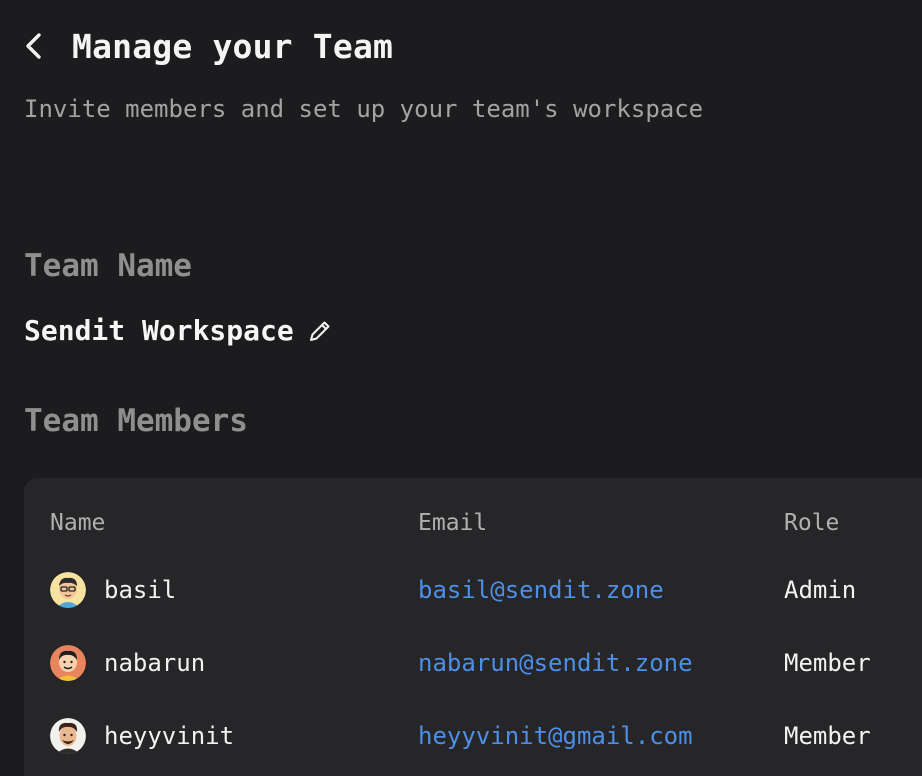 The height and width of the screenshot is (776, 922). What do you see at coordinates (33, 46) in the screenshot?
I see `chevron-left-icon` at bounding box center [33, 46].